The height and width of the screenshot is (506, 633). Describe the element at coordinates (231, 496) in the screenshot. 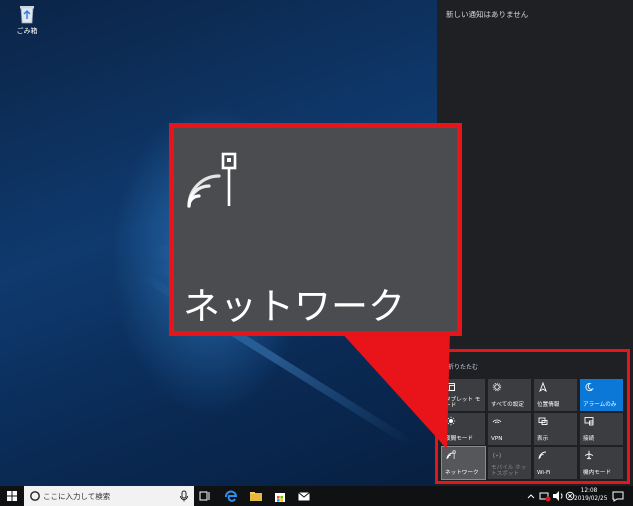

I see `edge-browser-icon` at that location.